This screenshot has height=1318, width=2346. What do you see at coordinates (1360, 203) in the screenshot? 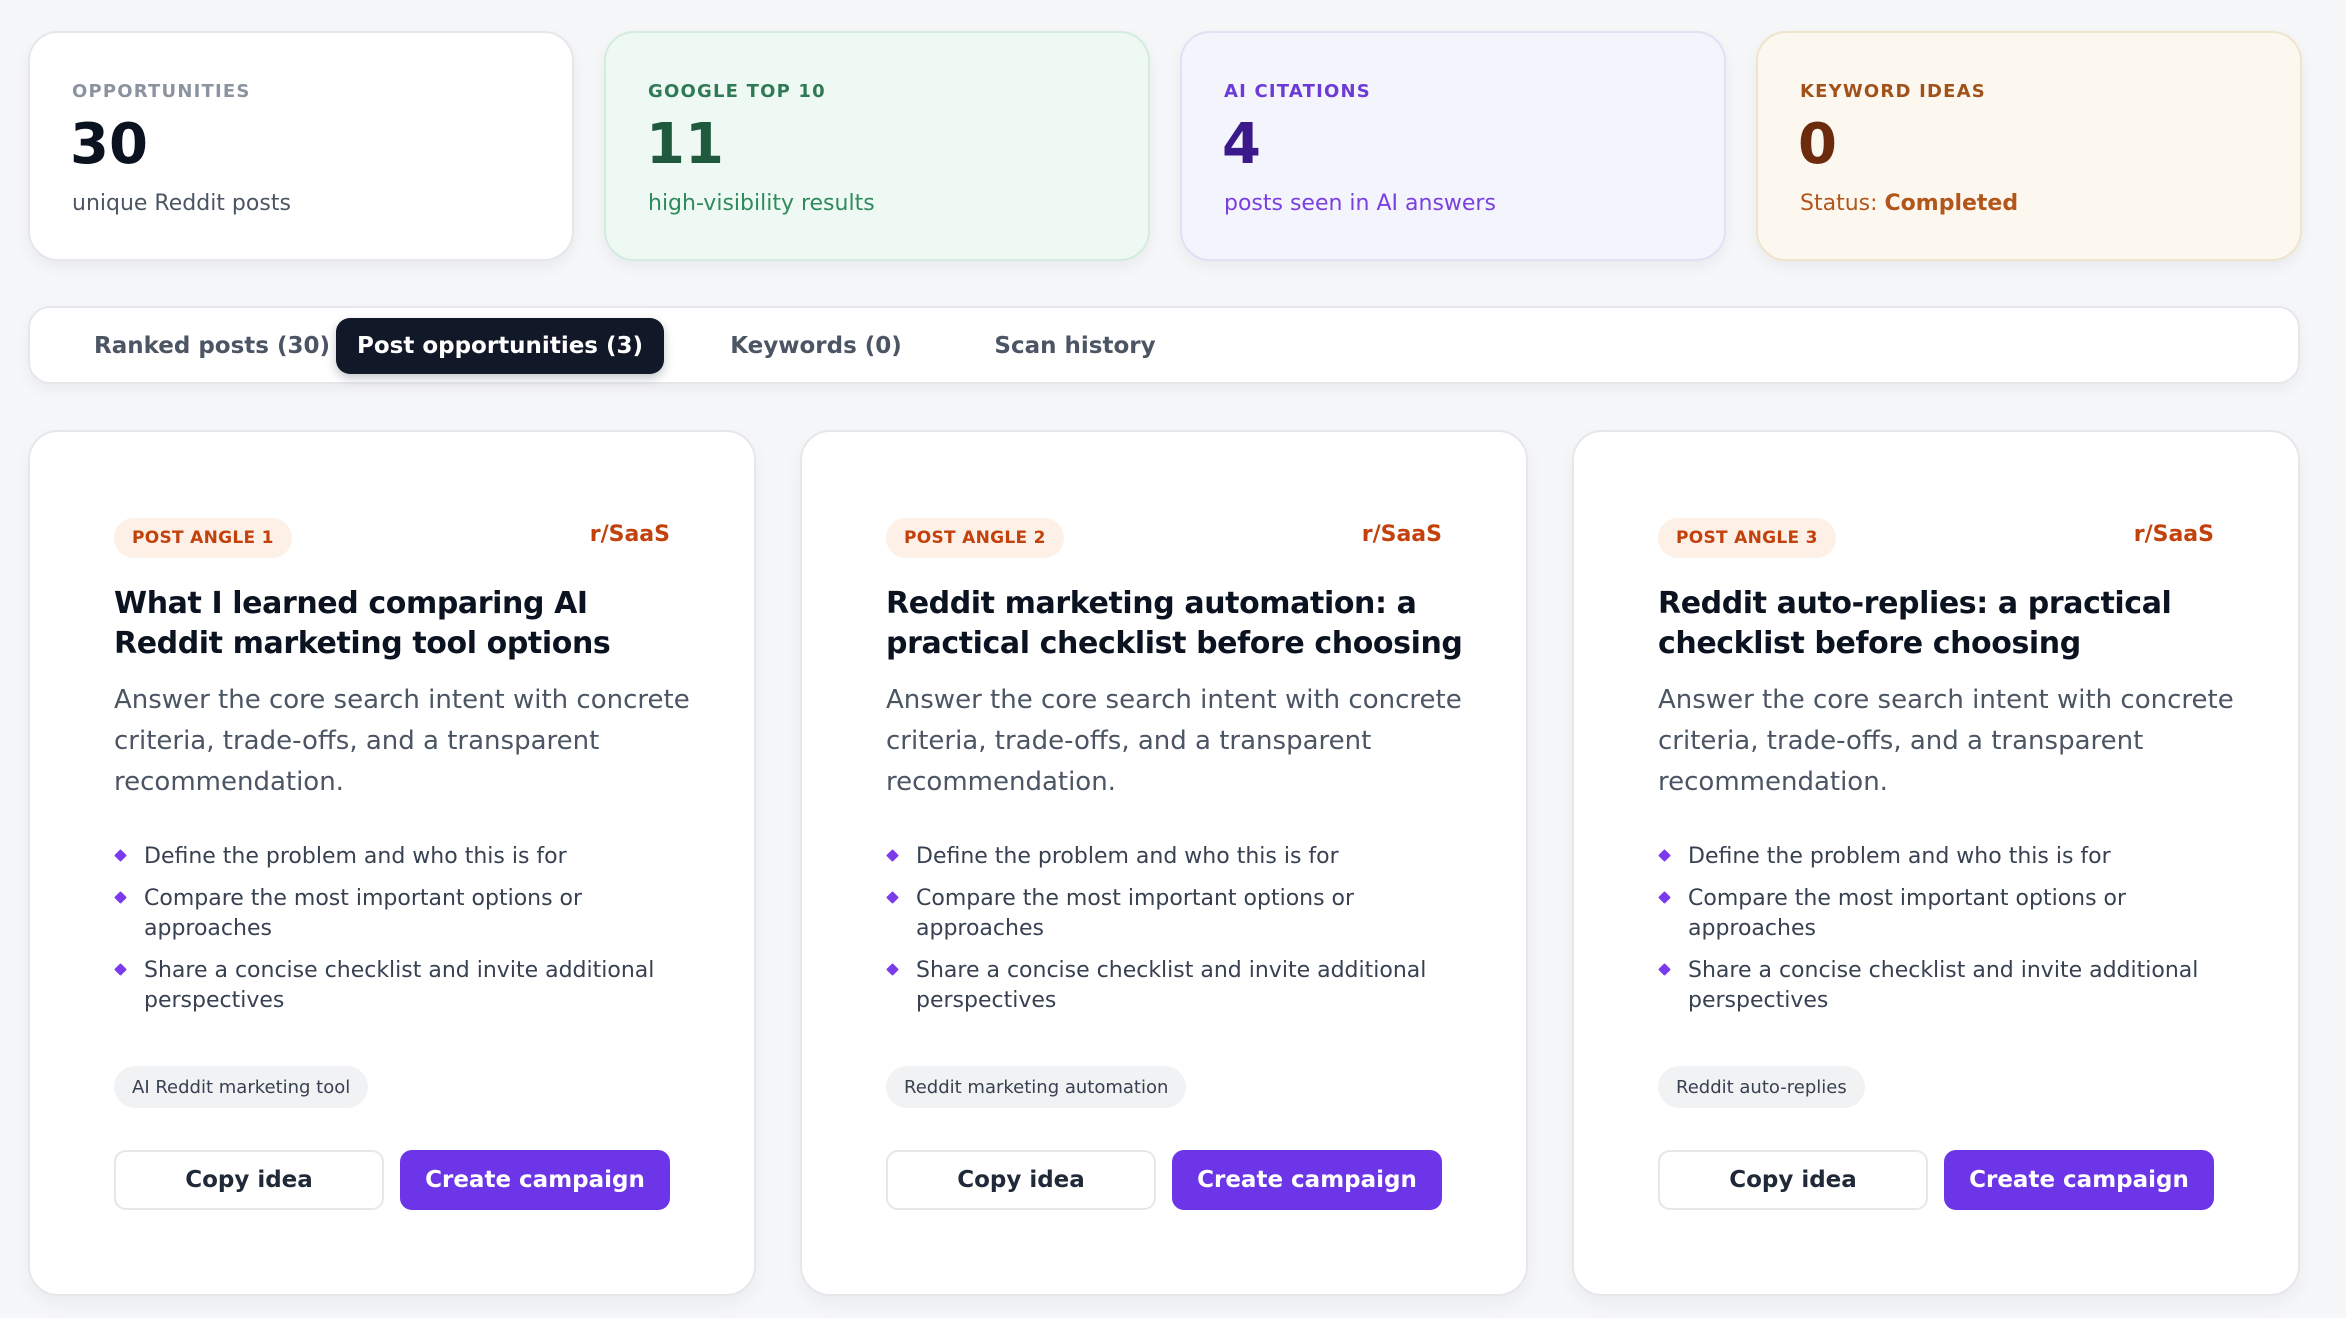
I see `stat-subtext: posts seen in AI answers` at bounding box center [1360, 203].